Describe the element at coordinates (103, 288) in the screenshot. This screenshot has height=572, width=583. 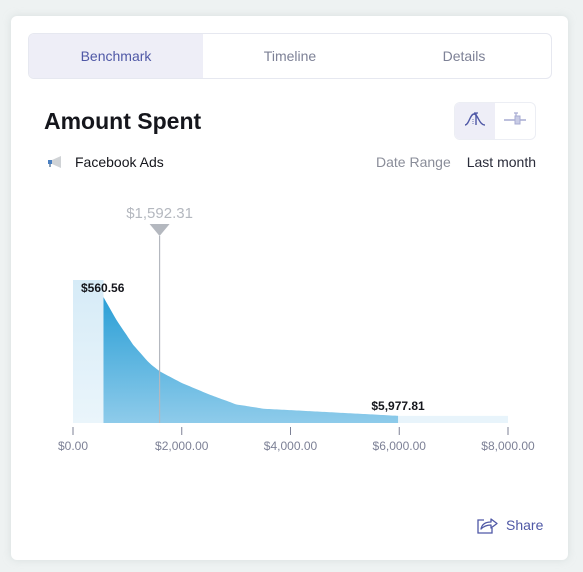
I see `range-low-label: $560.56` at that location.